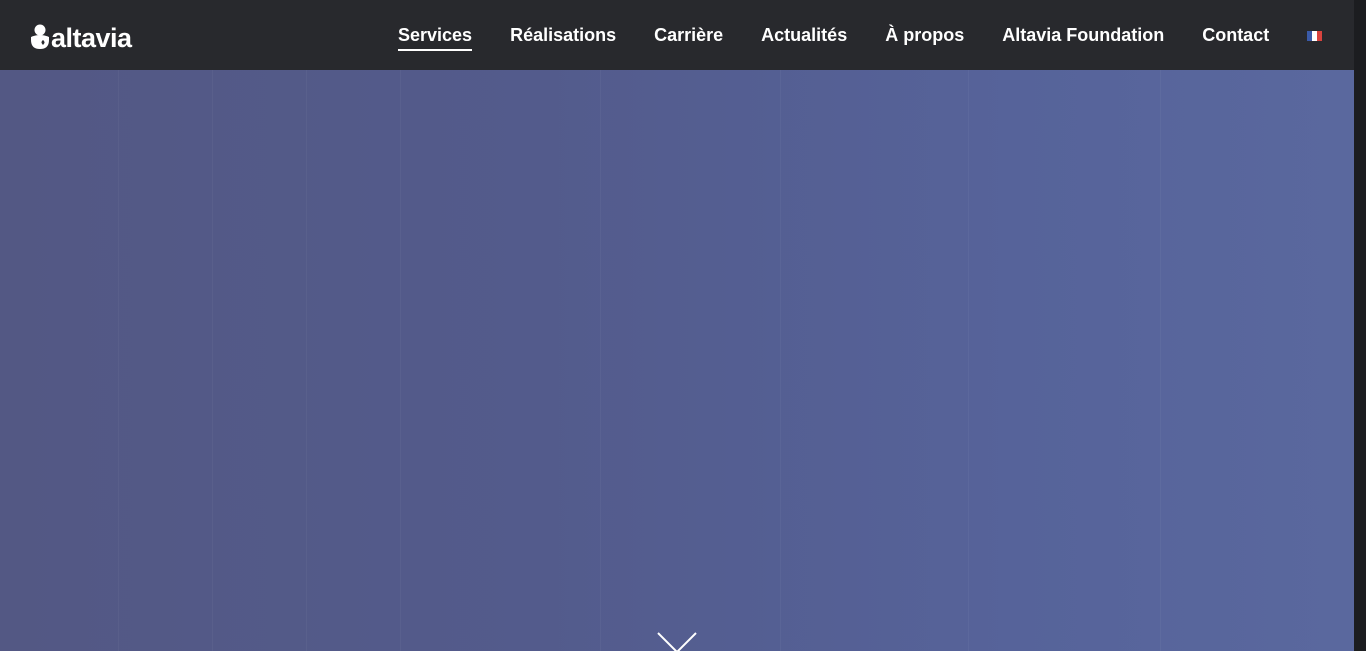 The height and width of the screenshot is (651, 1366). What do you see at coordinates (563, 35) in the screenshot?
I see `nav-item-realisations: Réalisations` at bounding box center [563, 35].